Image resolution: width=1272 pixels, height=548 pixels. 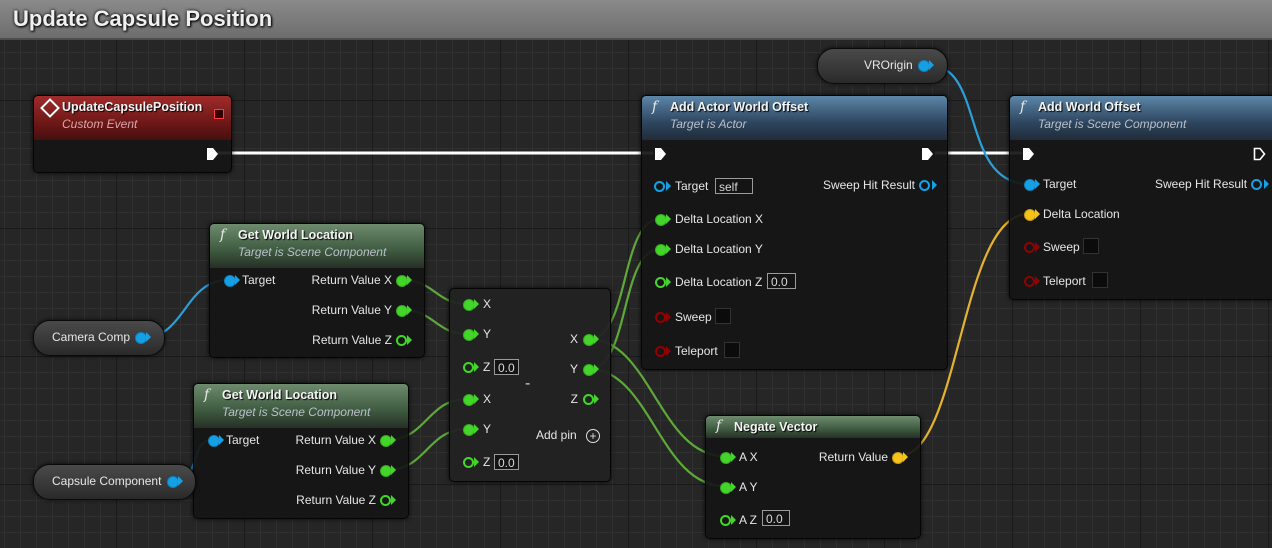 What do you see at coordinates (781, 281) in the screenshot?
I see `delta-z-field: 0.0` at bounding box center [781, 281].